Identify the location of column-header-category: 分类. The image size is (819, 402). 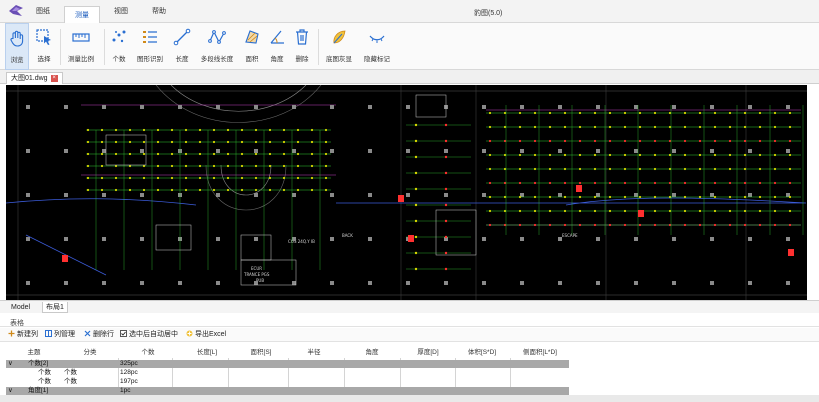
(90, 352).